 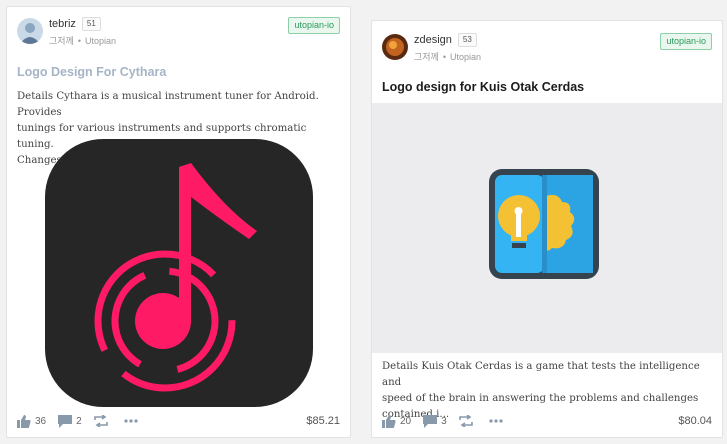 I want to click on comments-button: 2, so click(x=70, y=421).